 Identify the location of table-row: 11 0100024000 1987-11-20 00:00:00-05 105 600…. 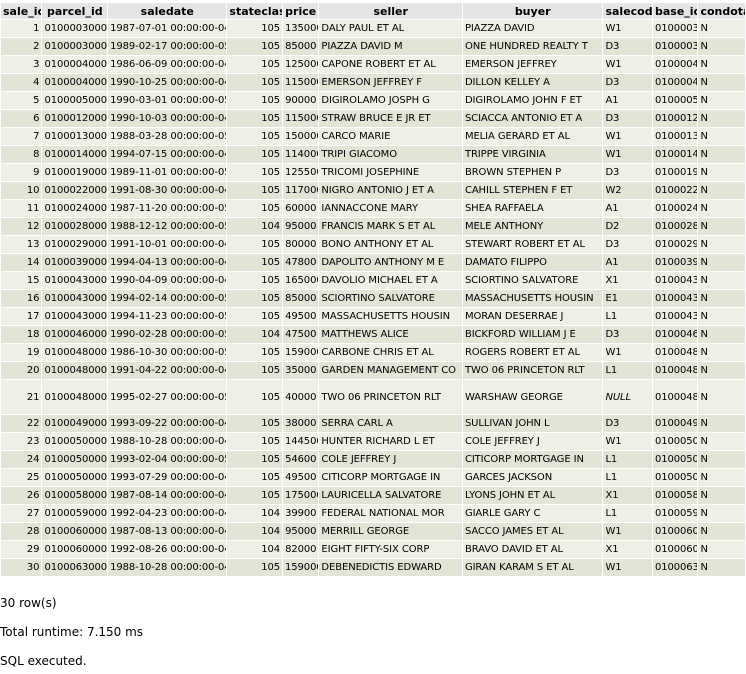
(373, 208).